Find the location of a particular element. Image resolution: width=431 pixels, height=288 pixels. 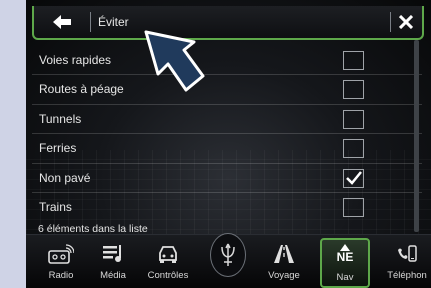

dock-label: Radio is located at coordinates (61, 275).